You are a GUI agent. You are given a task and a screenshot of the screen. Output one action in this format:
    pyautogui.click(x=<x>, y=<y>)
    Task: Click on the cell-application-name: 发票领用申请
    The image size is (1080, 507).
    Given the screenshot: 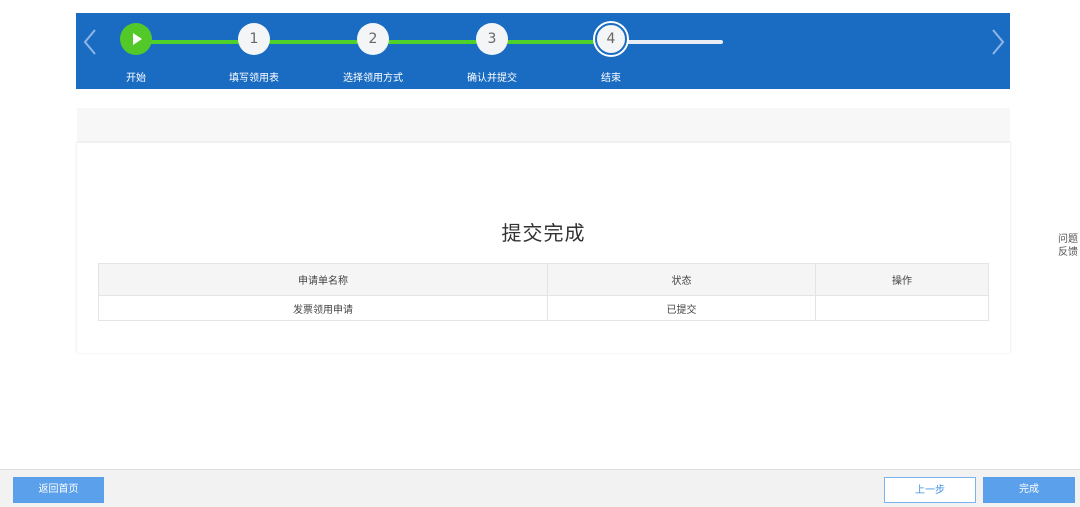 What is the action you would take?
    pyautogui.click(x=323, y=308)
    